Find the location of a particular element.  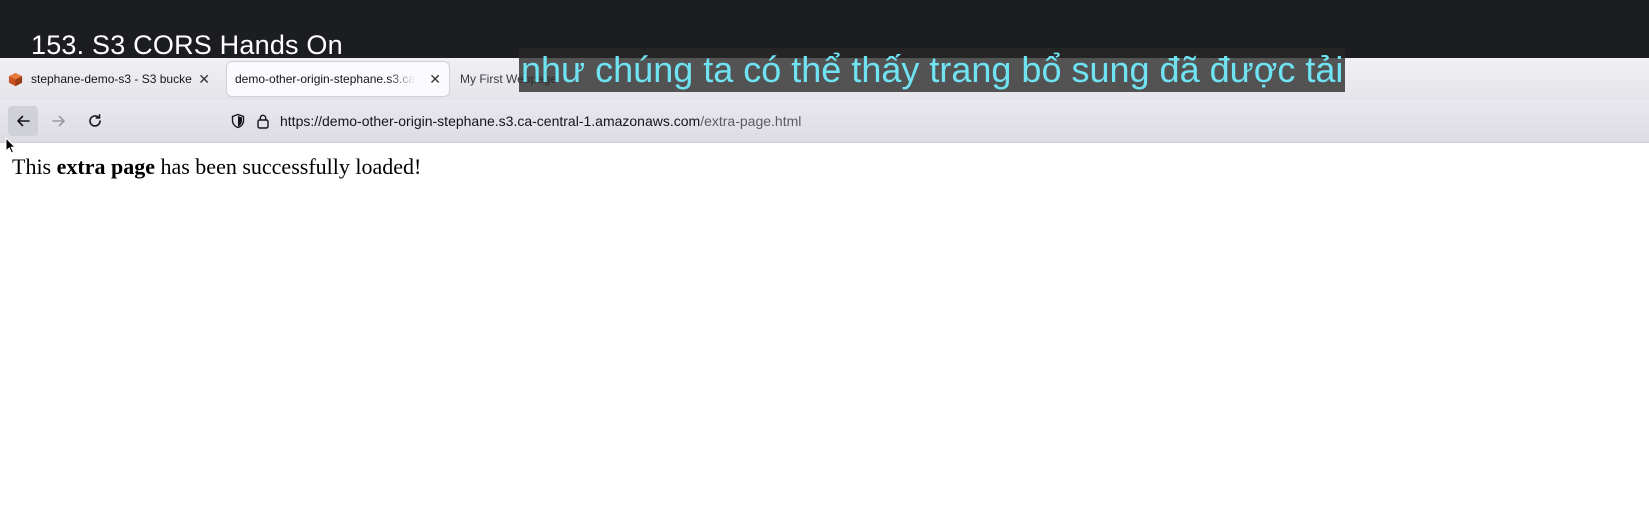

forward-button is located at coordinates (59, 121).